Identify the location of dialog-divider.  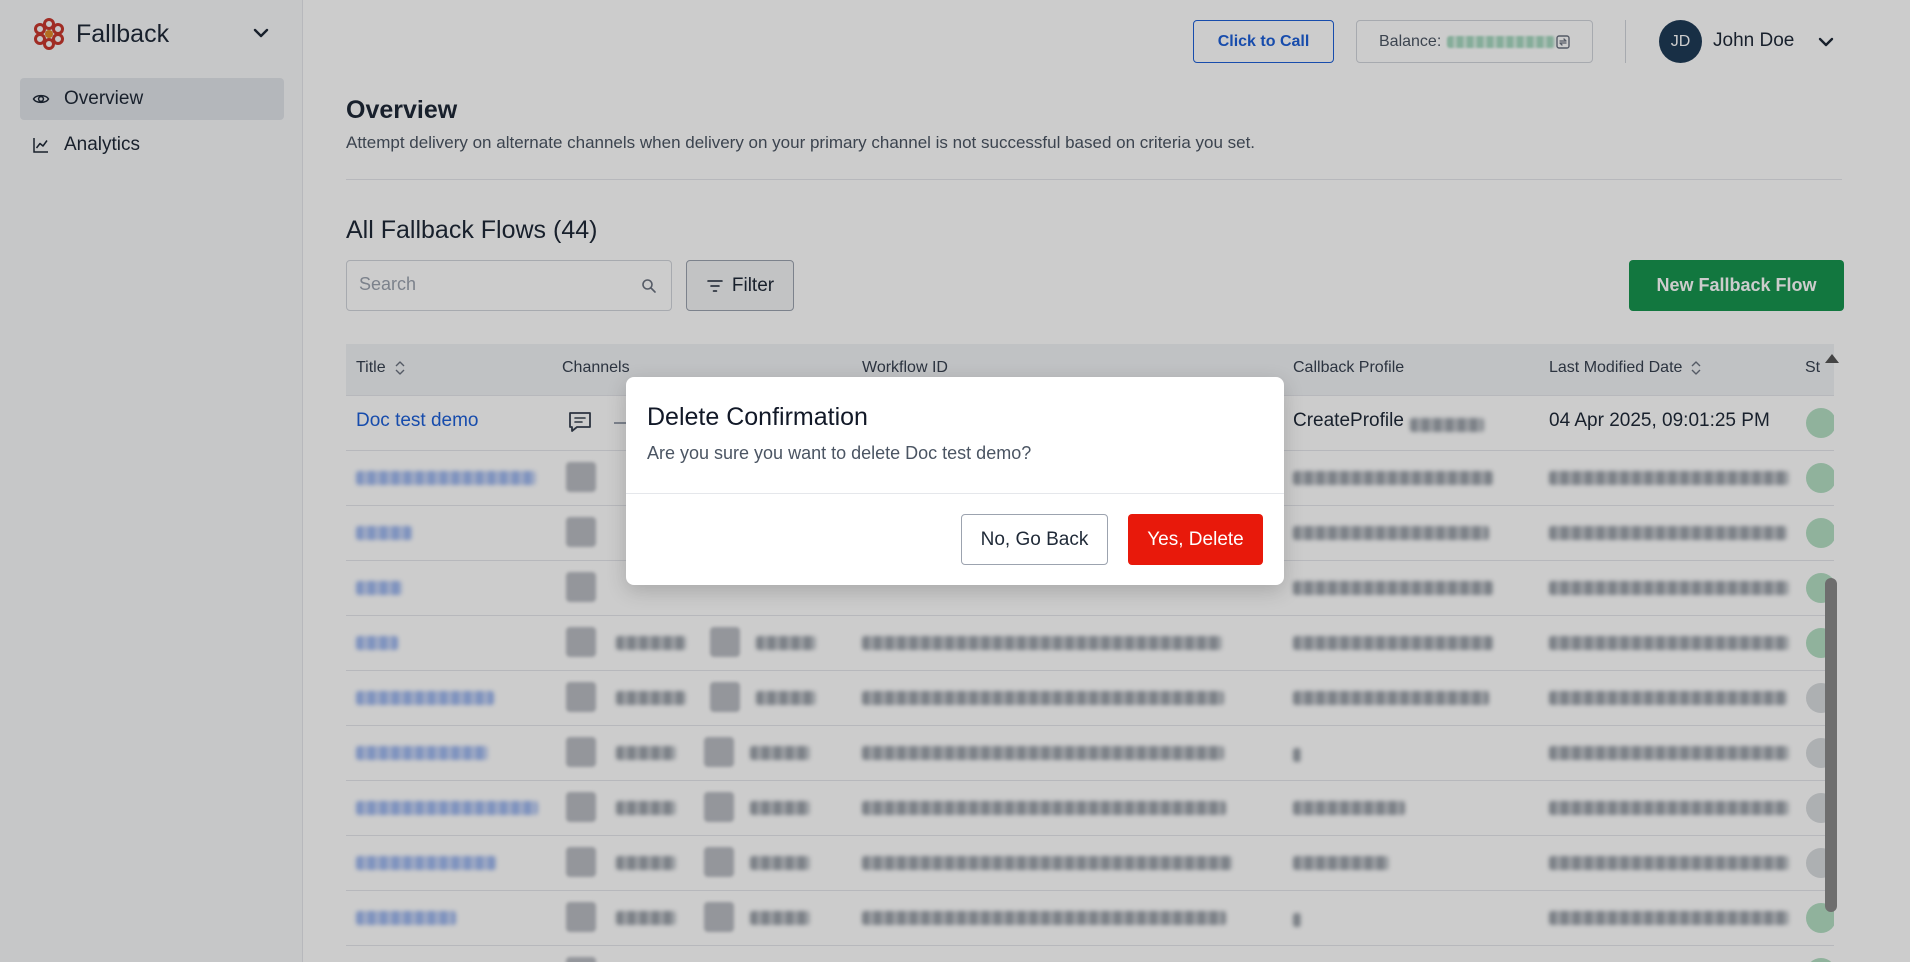
(955, 493).